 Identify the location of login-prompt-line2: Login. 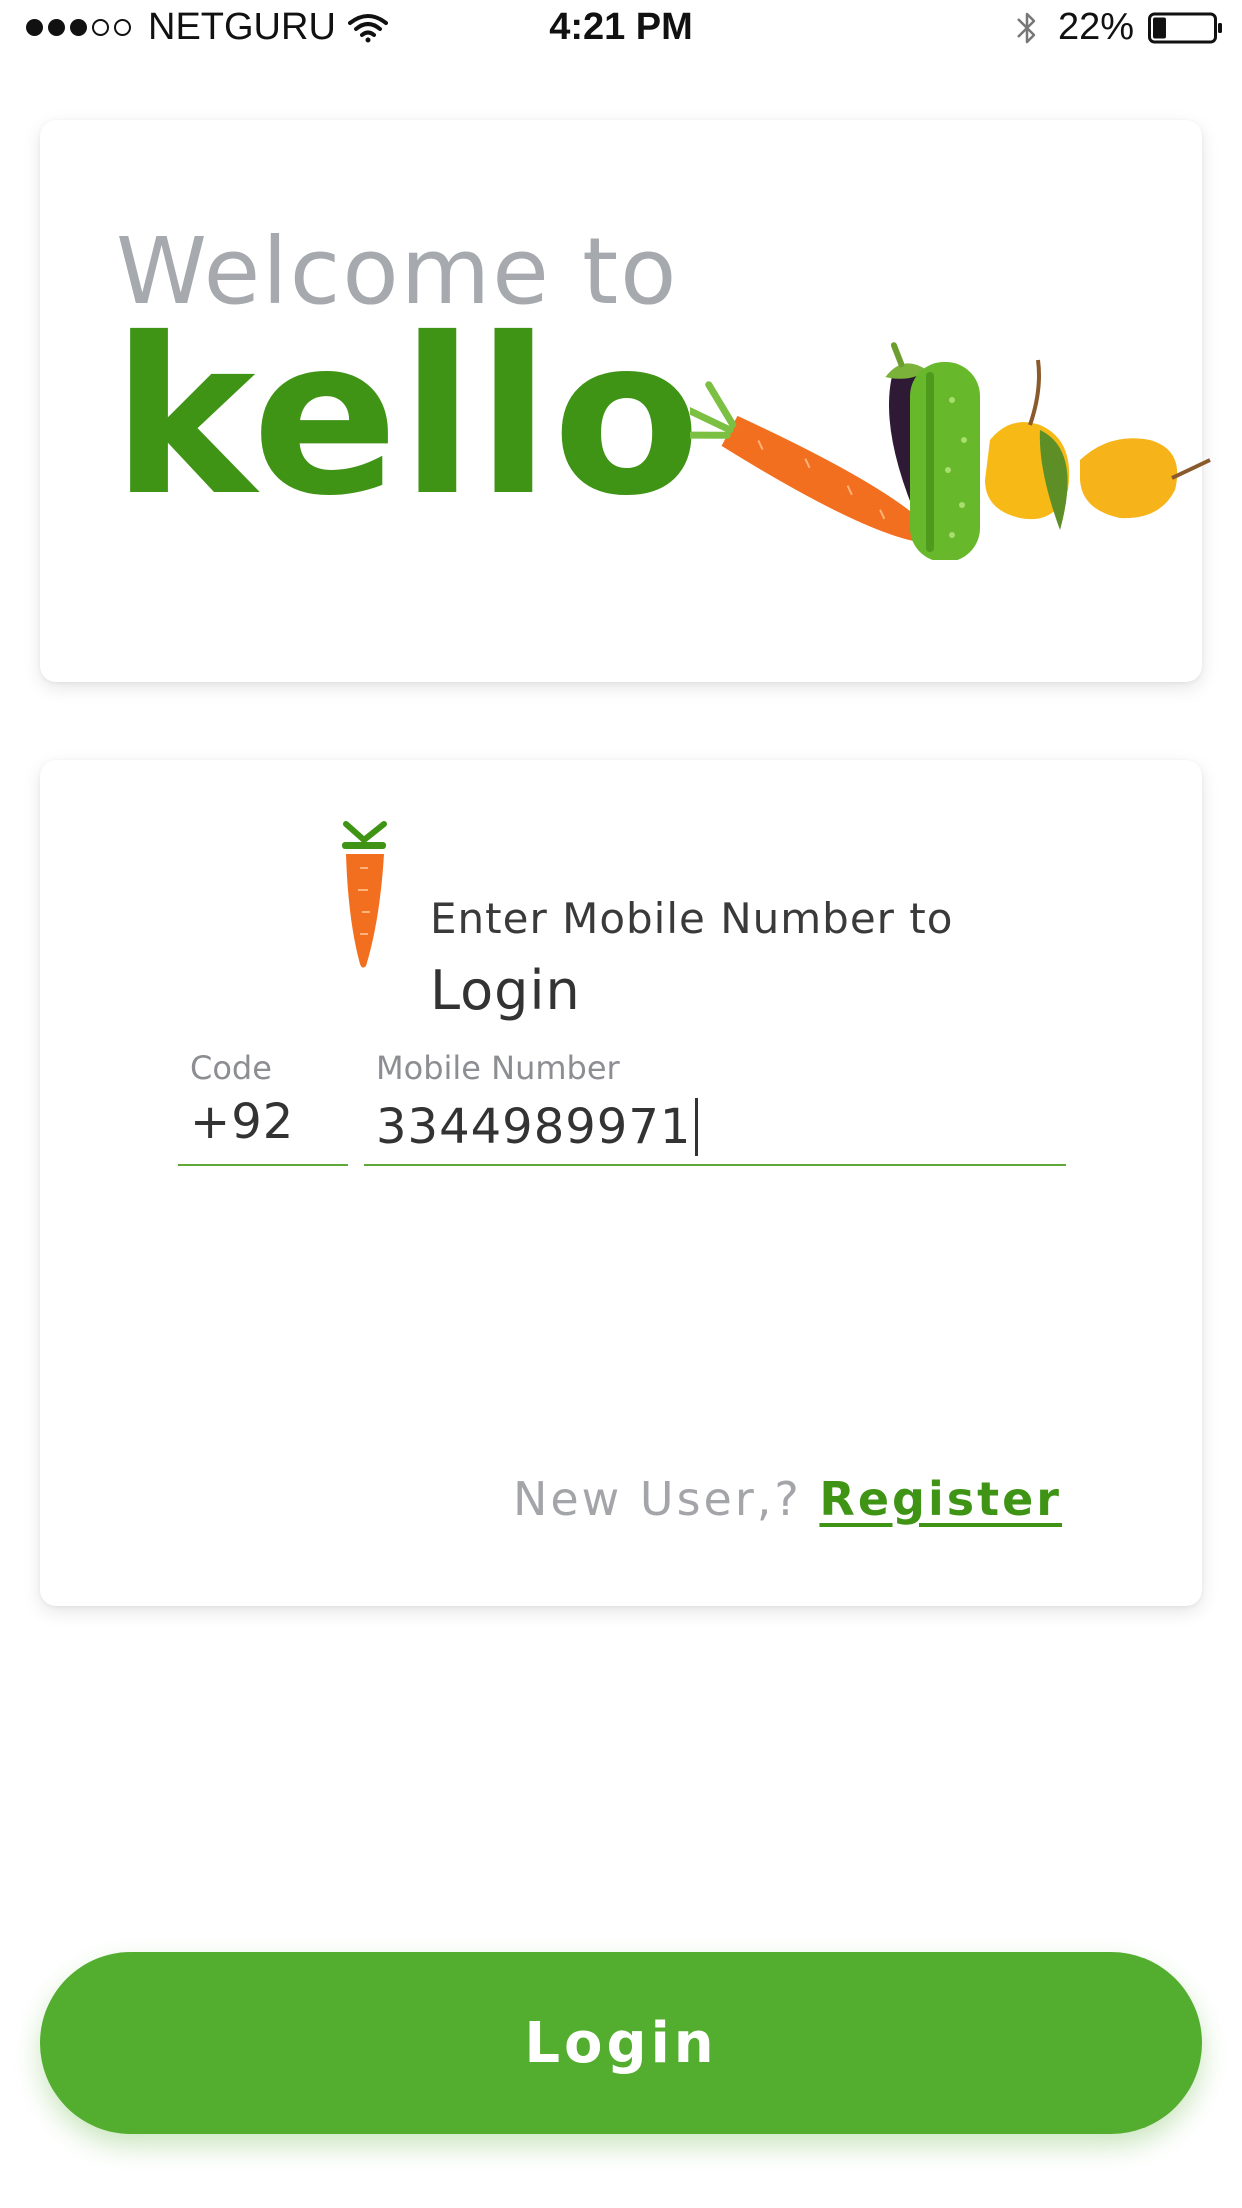
(505, 990).